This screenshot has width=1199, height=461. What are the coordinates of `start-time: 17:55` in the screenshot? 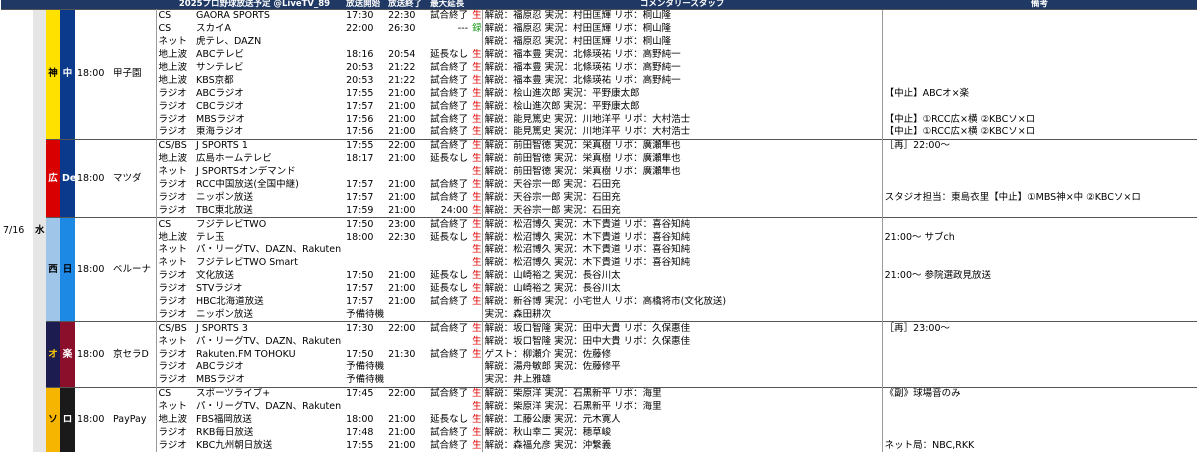 It's located at (365, 145).